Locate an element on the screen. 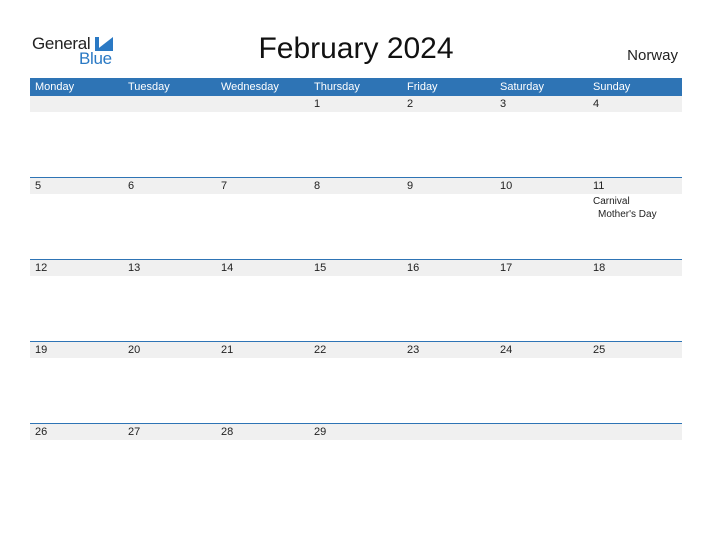  week-row: 12 13 14 15 16 17 18 is located at coordinates (356, 300).